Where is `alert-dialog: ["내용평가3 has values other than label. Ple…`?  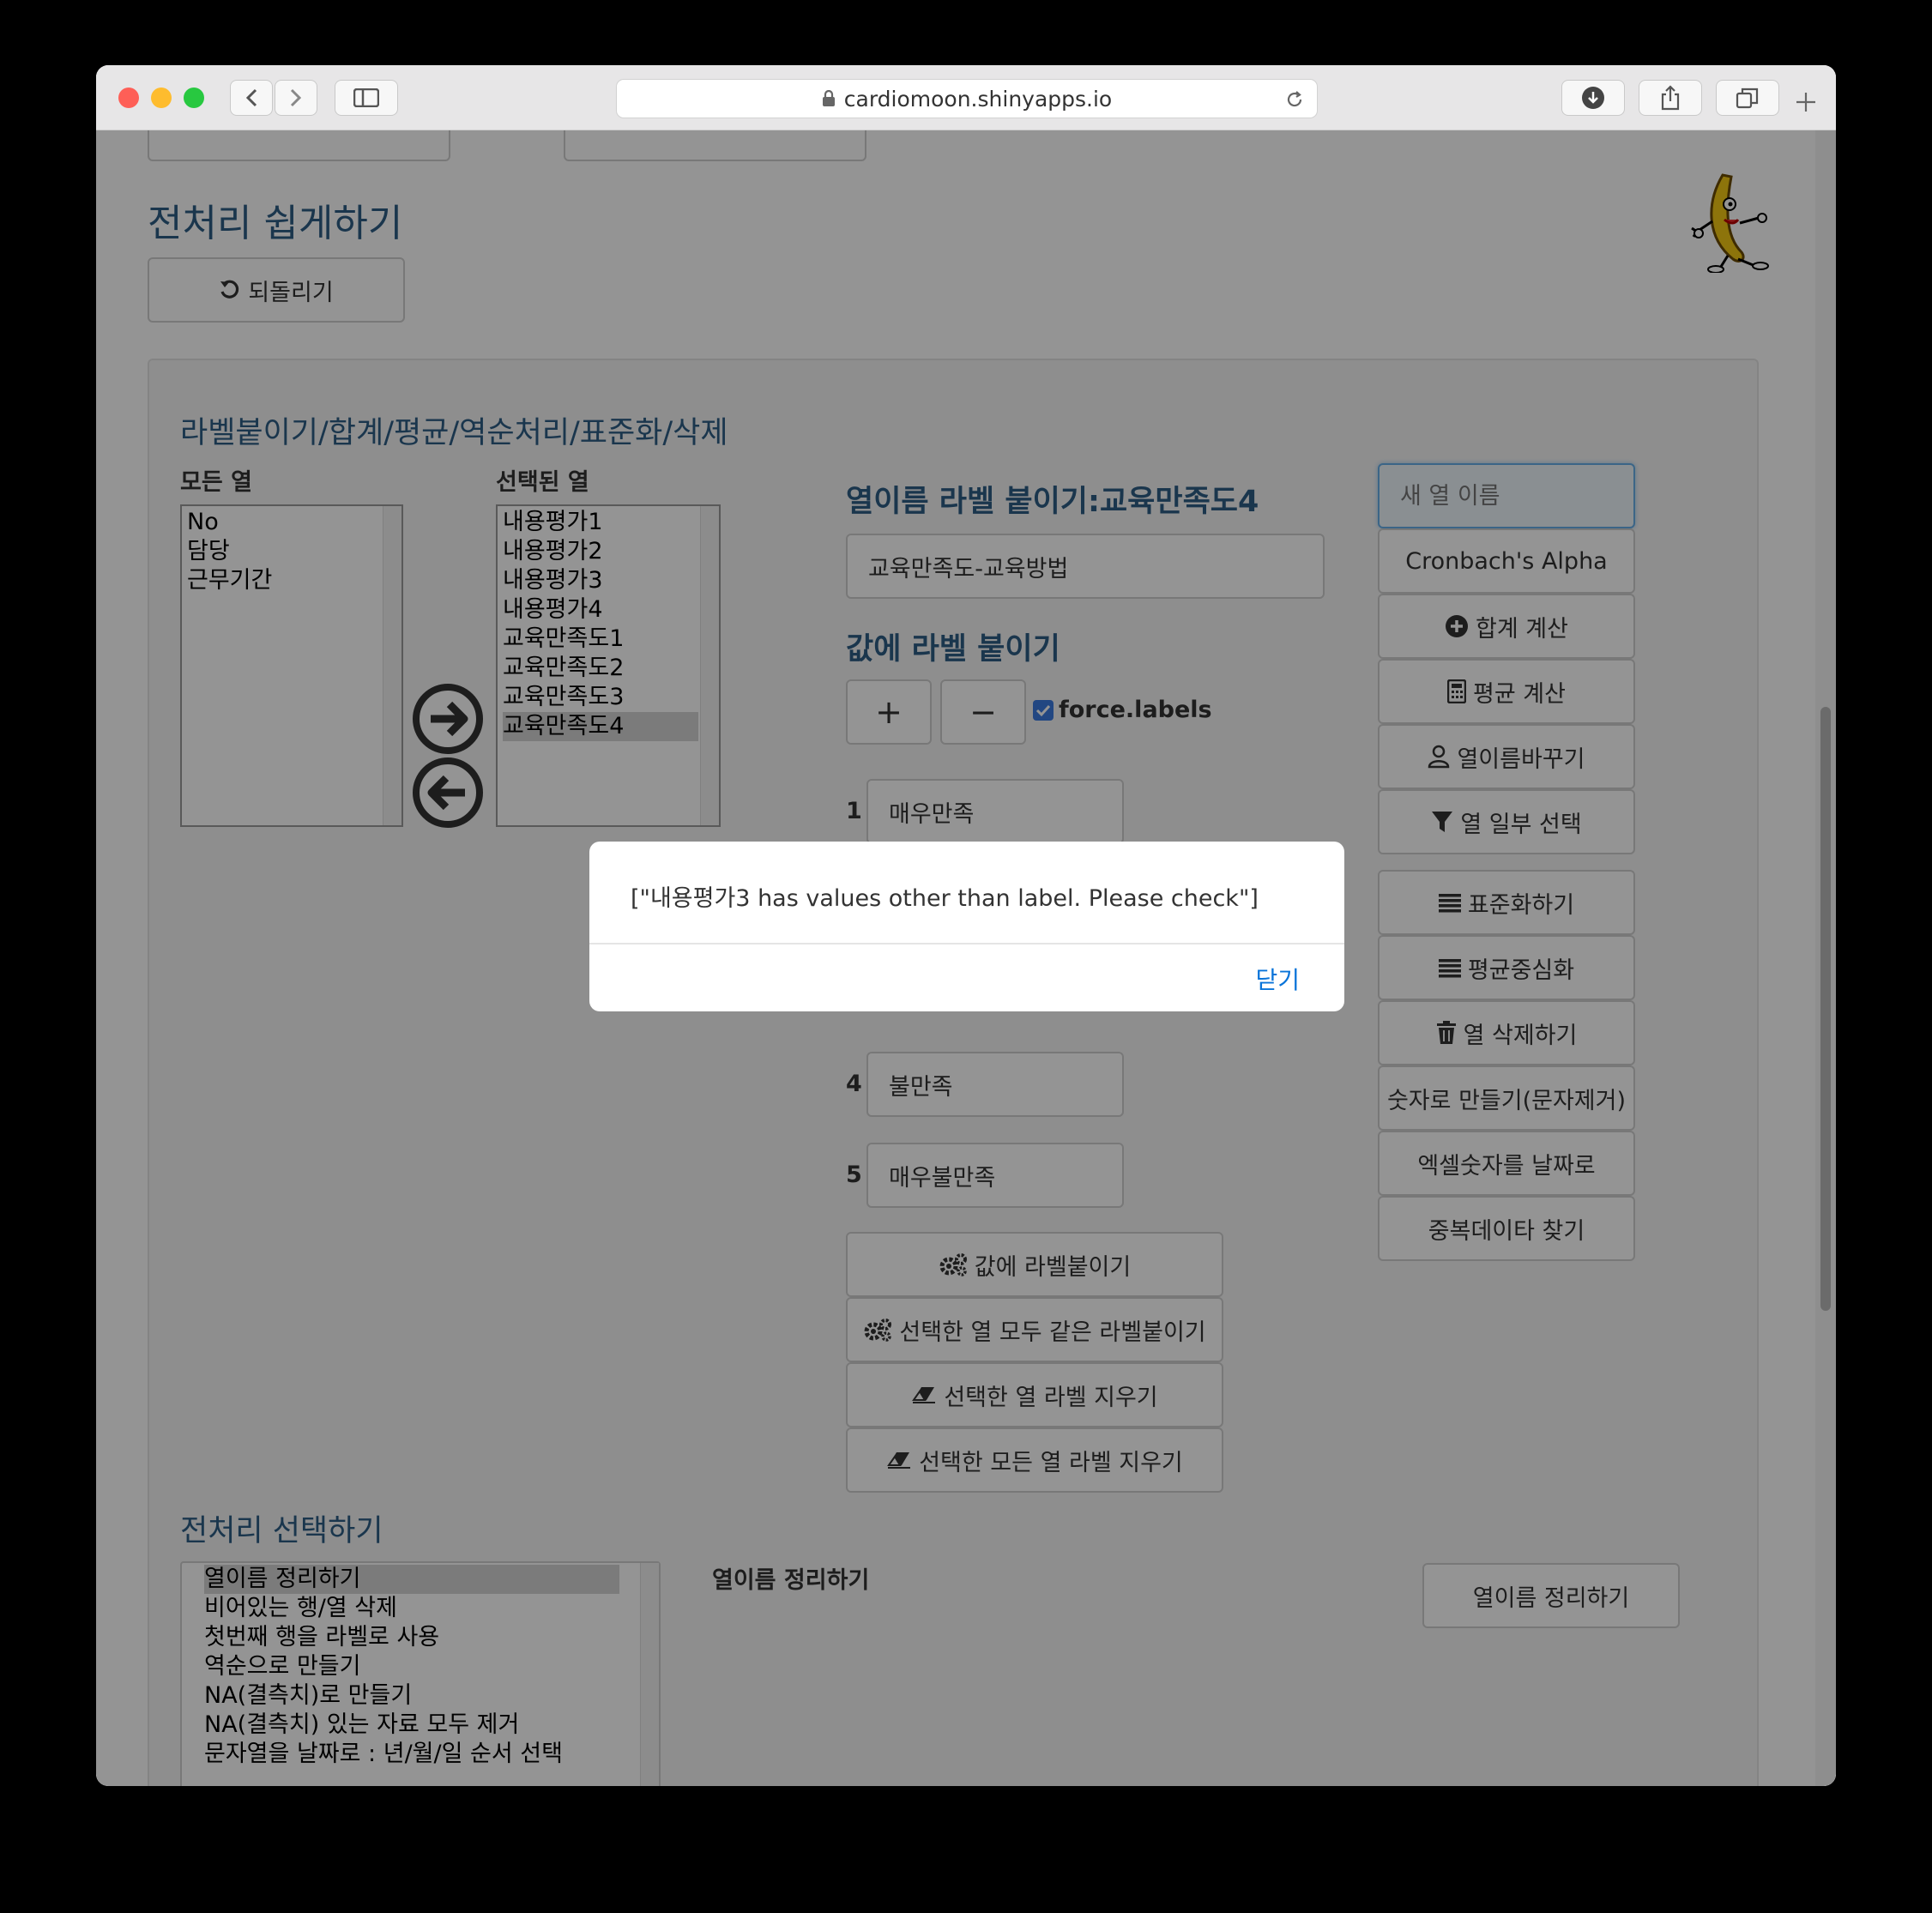
alert-dialog: ["내용평가3 has values other than label. Ple… is located at coordinates (966, 926).